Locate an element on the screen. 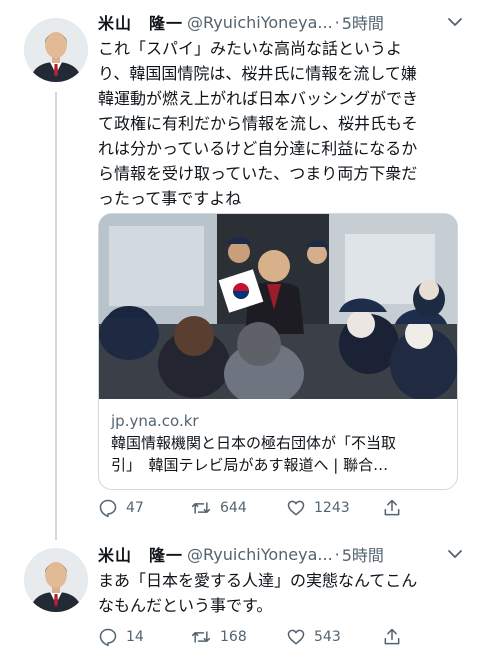  link-domain: jp.yna.co.kr is located at coordinates (155, 421).